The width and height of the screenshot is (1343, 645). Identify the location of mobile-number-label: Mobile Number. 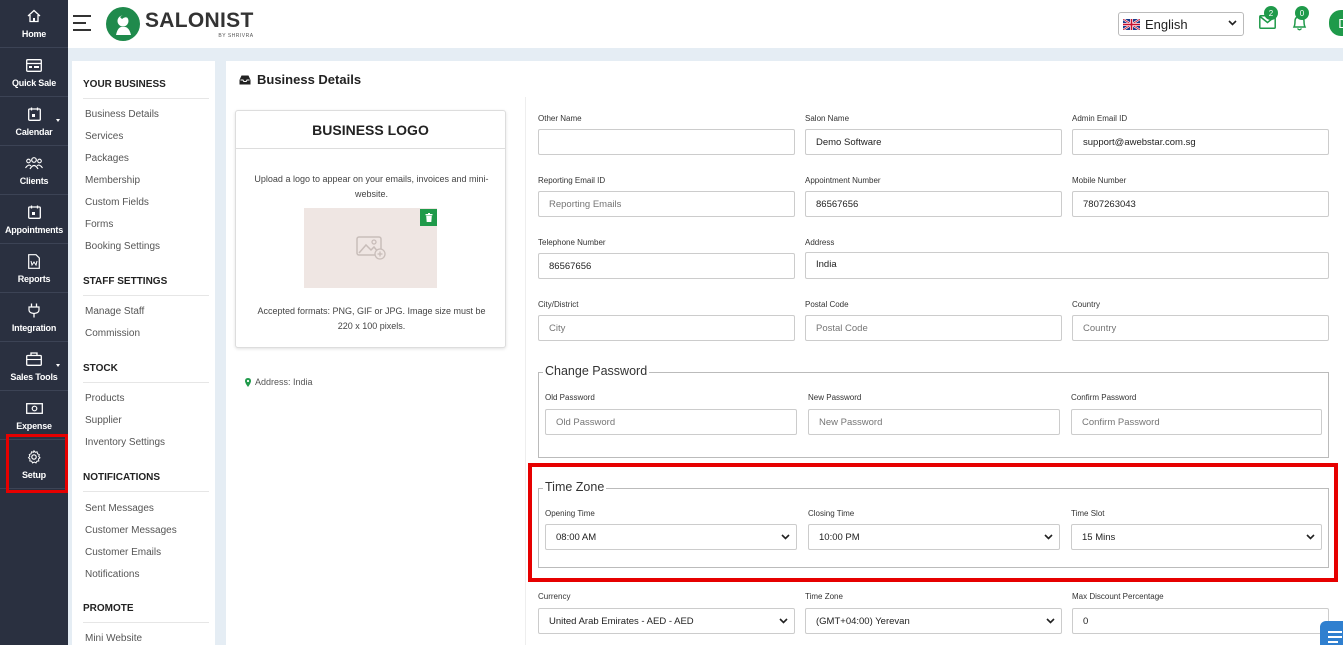
(1099, 180).